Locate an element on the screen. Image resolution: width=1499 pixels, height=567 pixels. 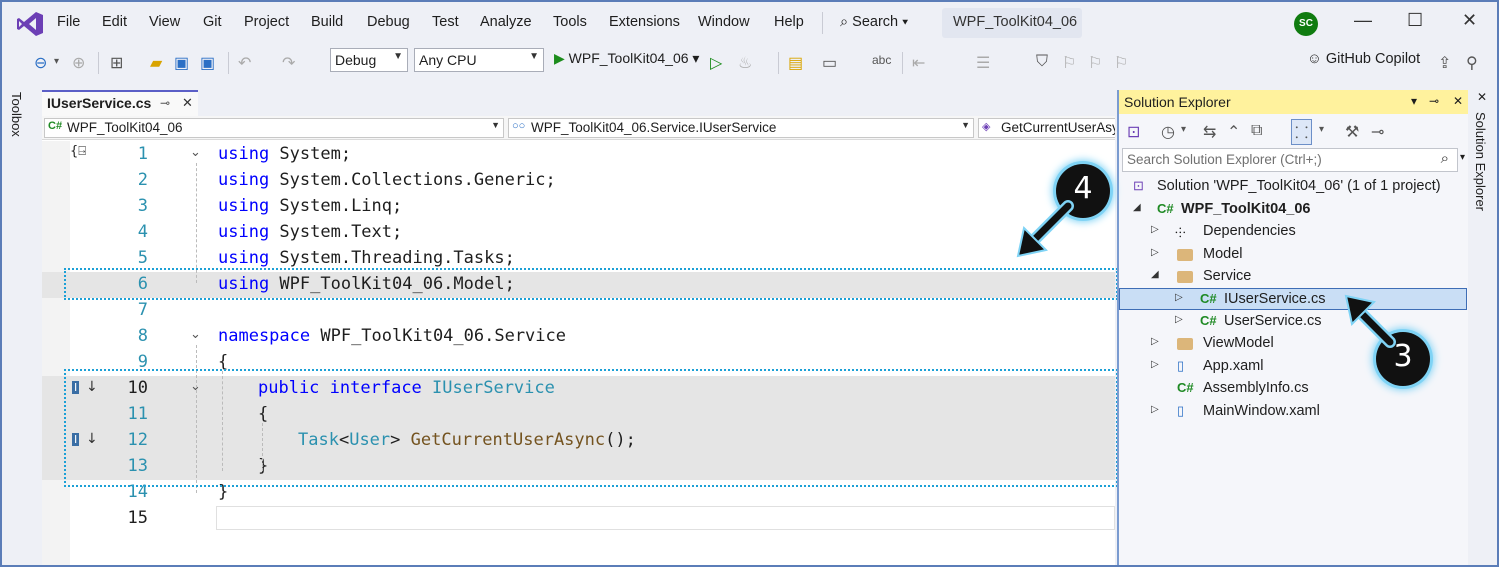
highlight-box-interface is located at coordinates (591, 428).